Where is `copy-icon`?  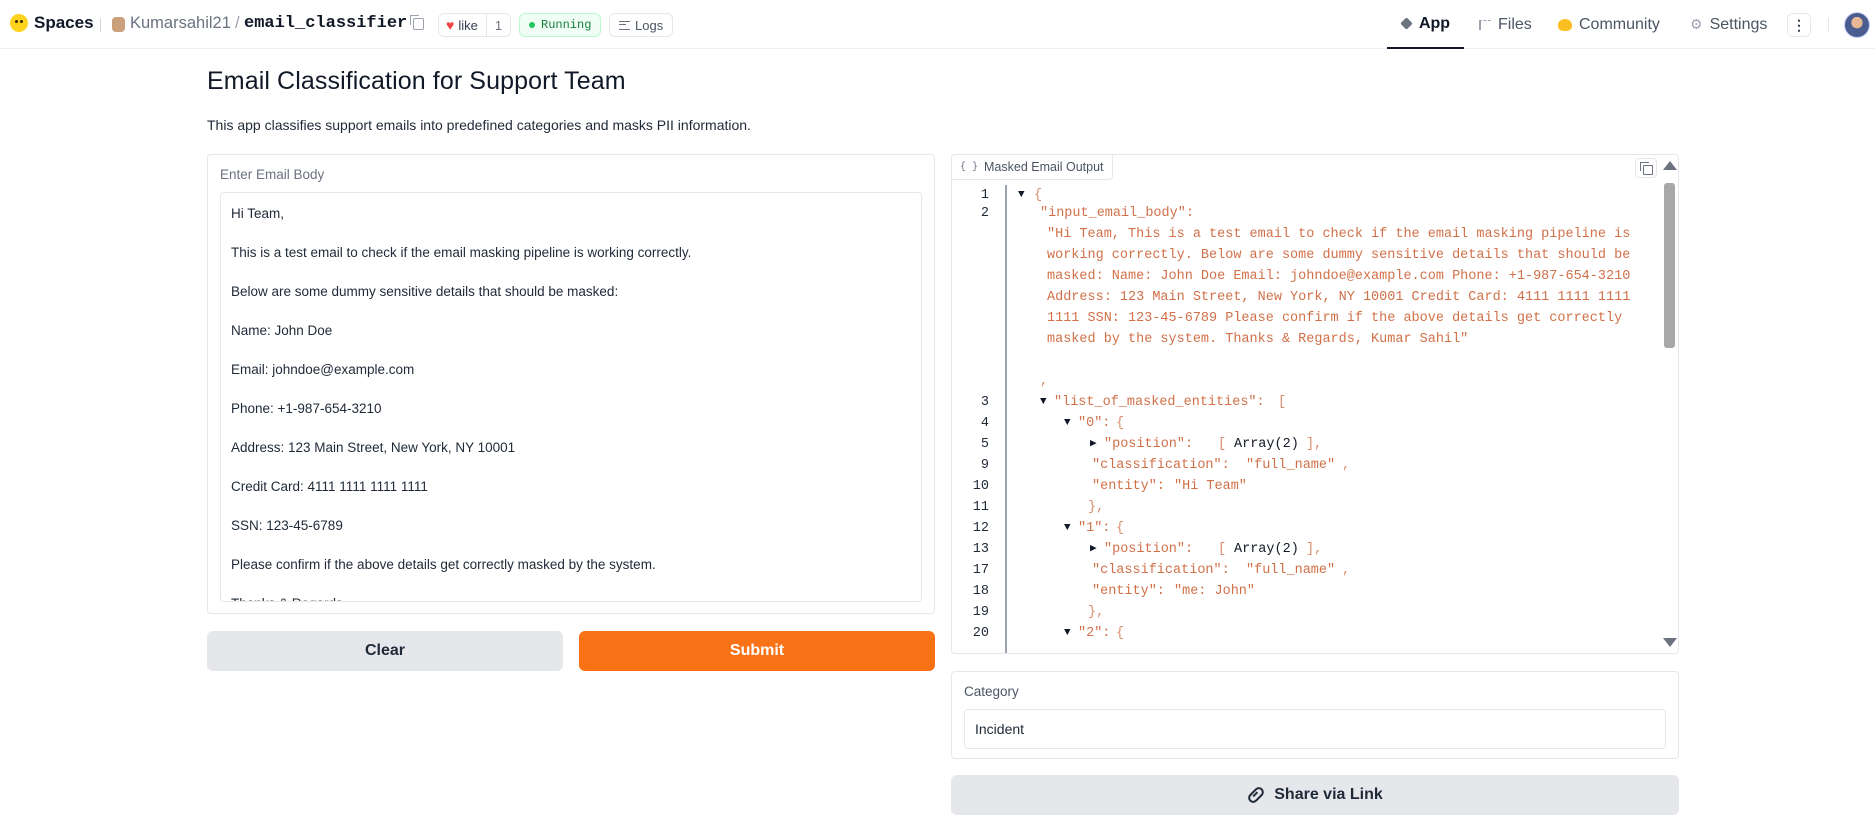 copy-icon is located at coordinates (417, 22).